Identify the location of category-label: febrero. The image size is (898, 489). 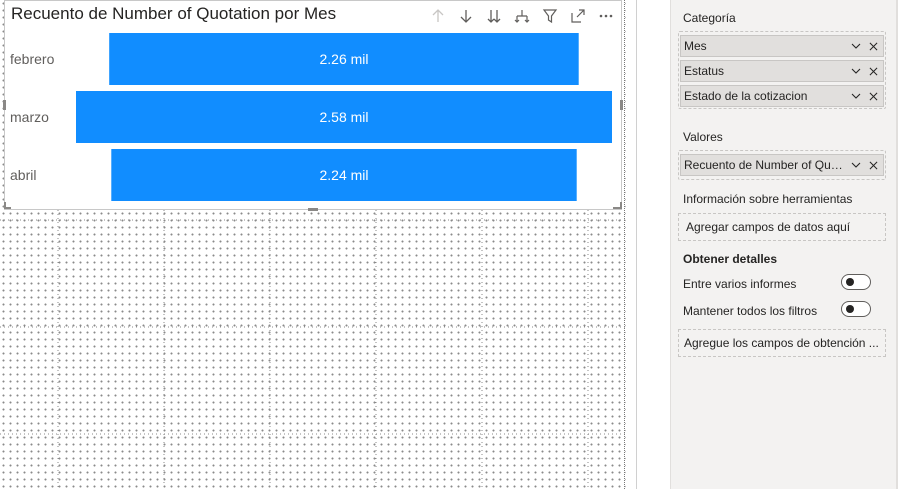
(32, 59).